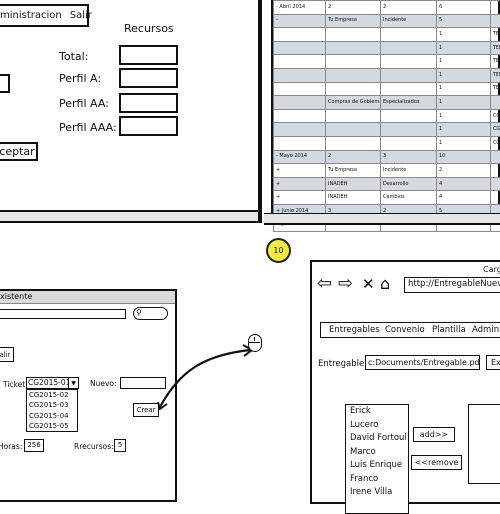 Image resolution: width=500 pixels, height=514 pixels. What do you see at coordinates (87, 297) in the screenshot?
I see `assign-titlebar: xistente` at bounding box center [87, 297].